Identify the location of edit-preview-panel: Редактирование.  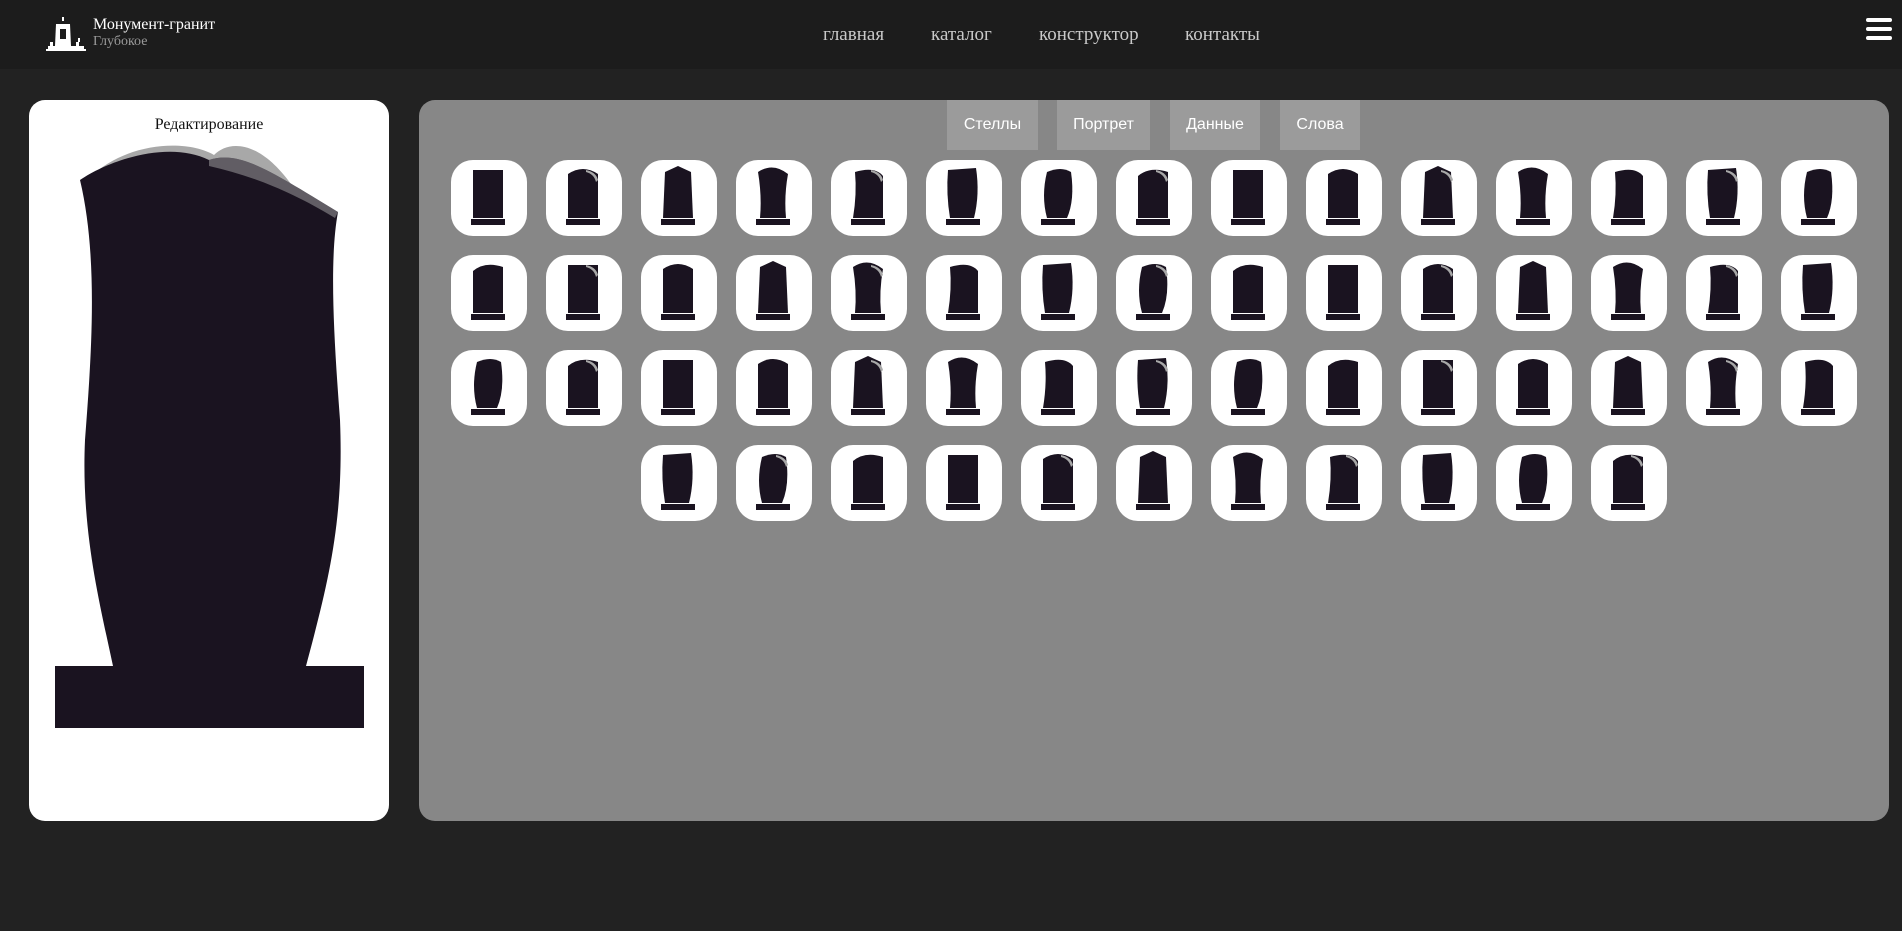
(209, 460).